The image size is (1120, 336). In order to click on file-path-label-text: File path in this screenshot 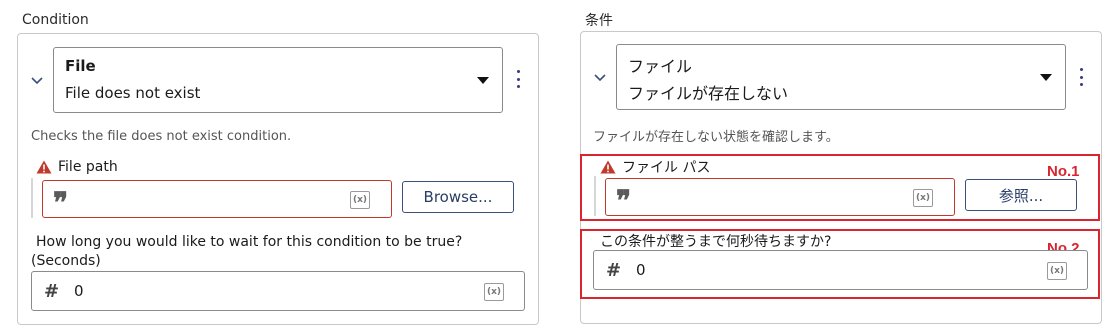, I will do `click(88, 167)`.